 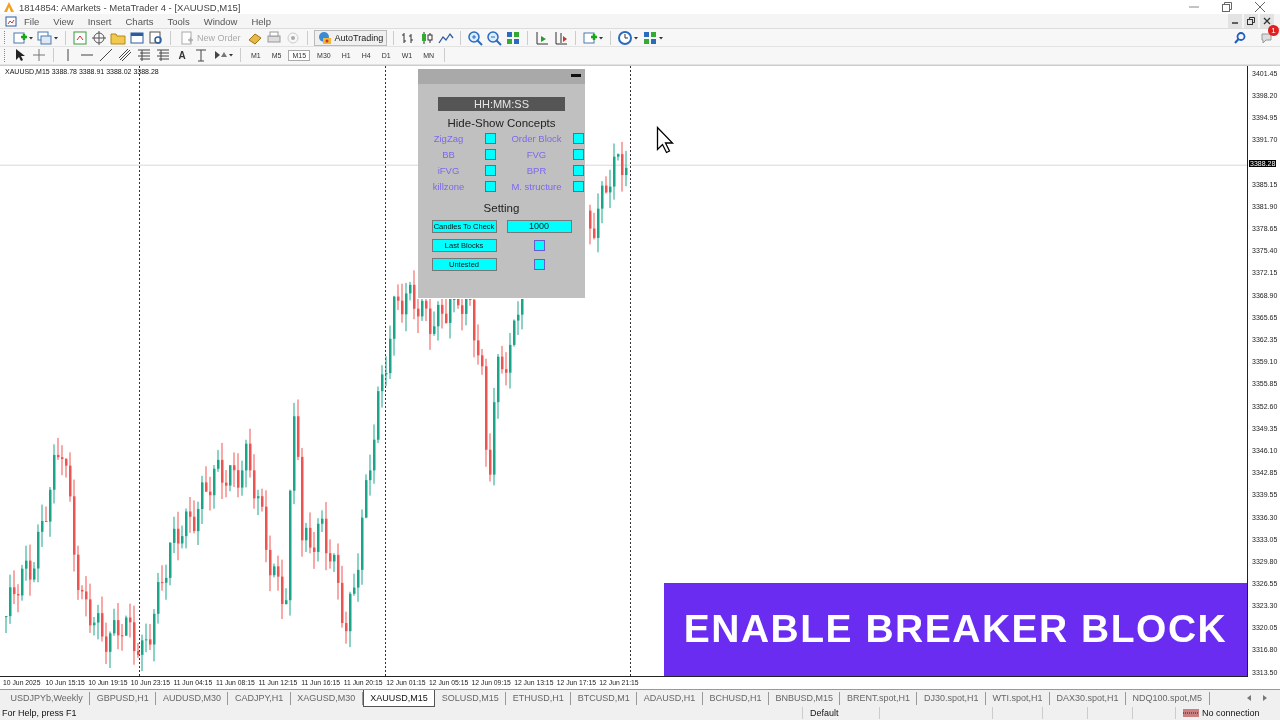 What do you see at coordinates (840, 713) in the screenshot?
I see `profile-name: Default` at bounding box center [840, 713].